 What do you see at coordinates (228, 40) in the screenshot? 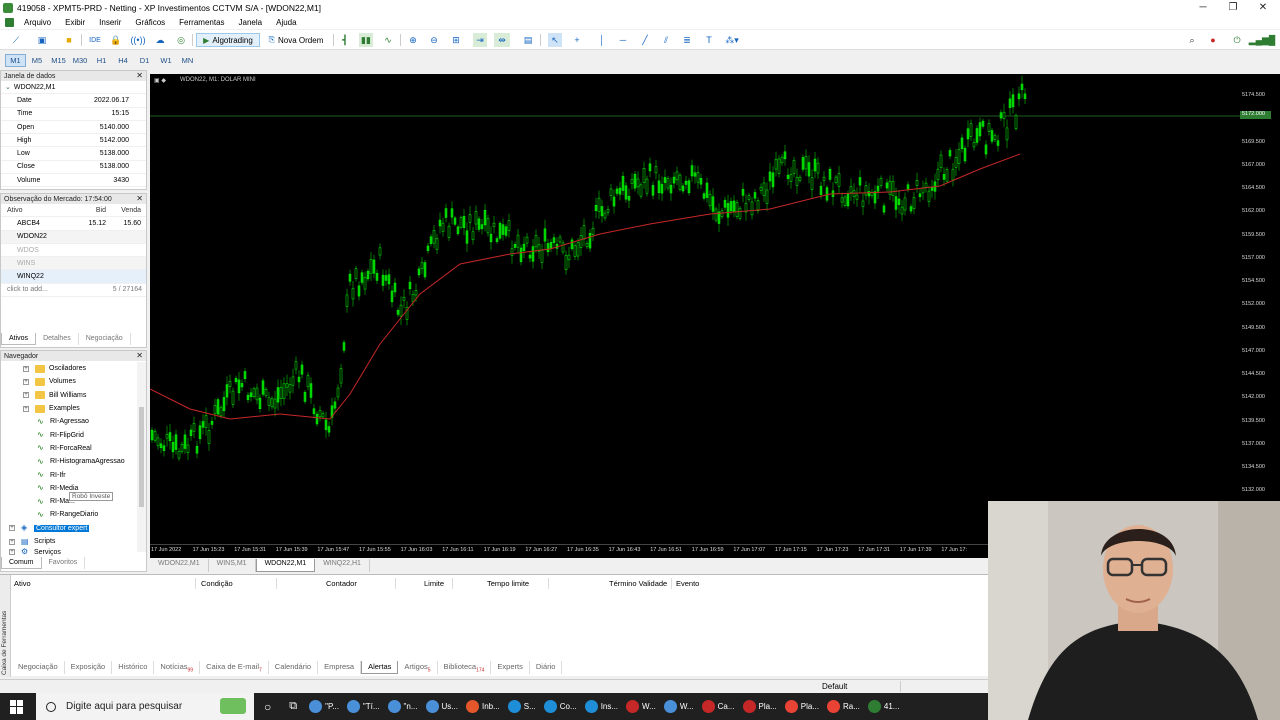
I see `algotrading-button: ▶ Algotrading` at bounding box center [228, 40].